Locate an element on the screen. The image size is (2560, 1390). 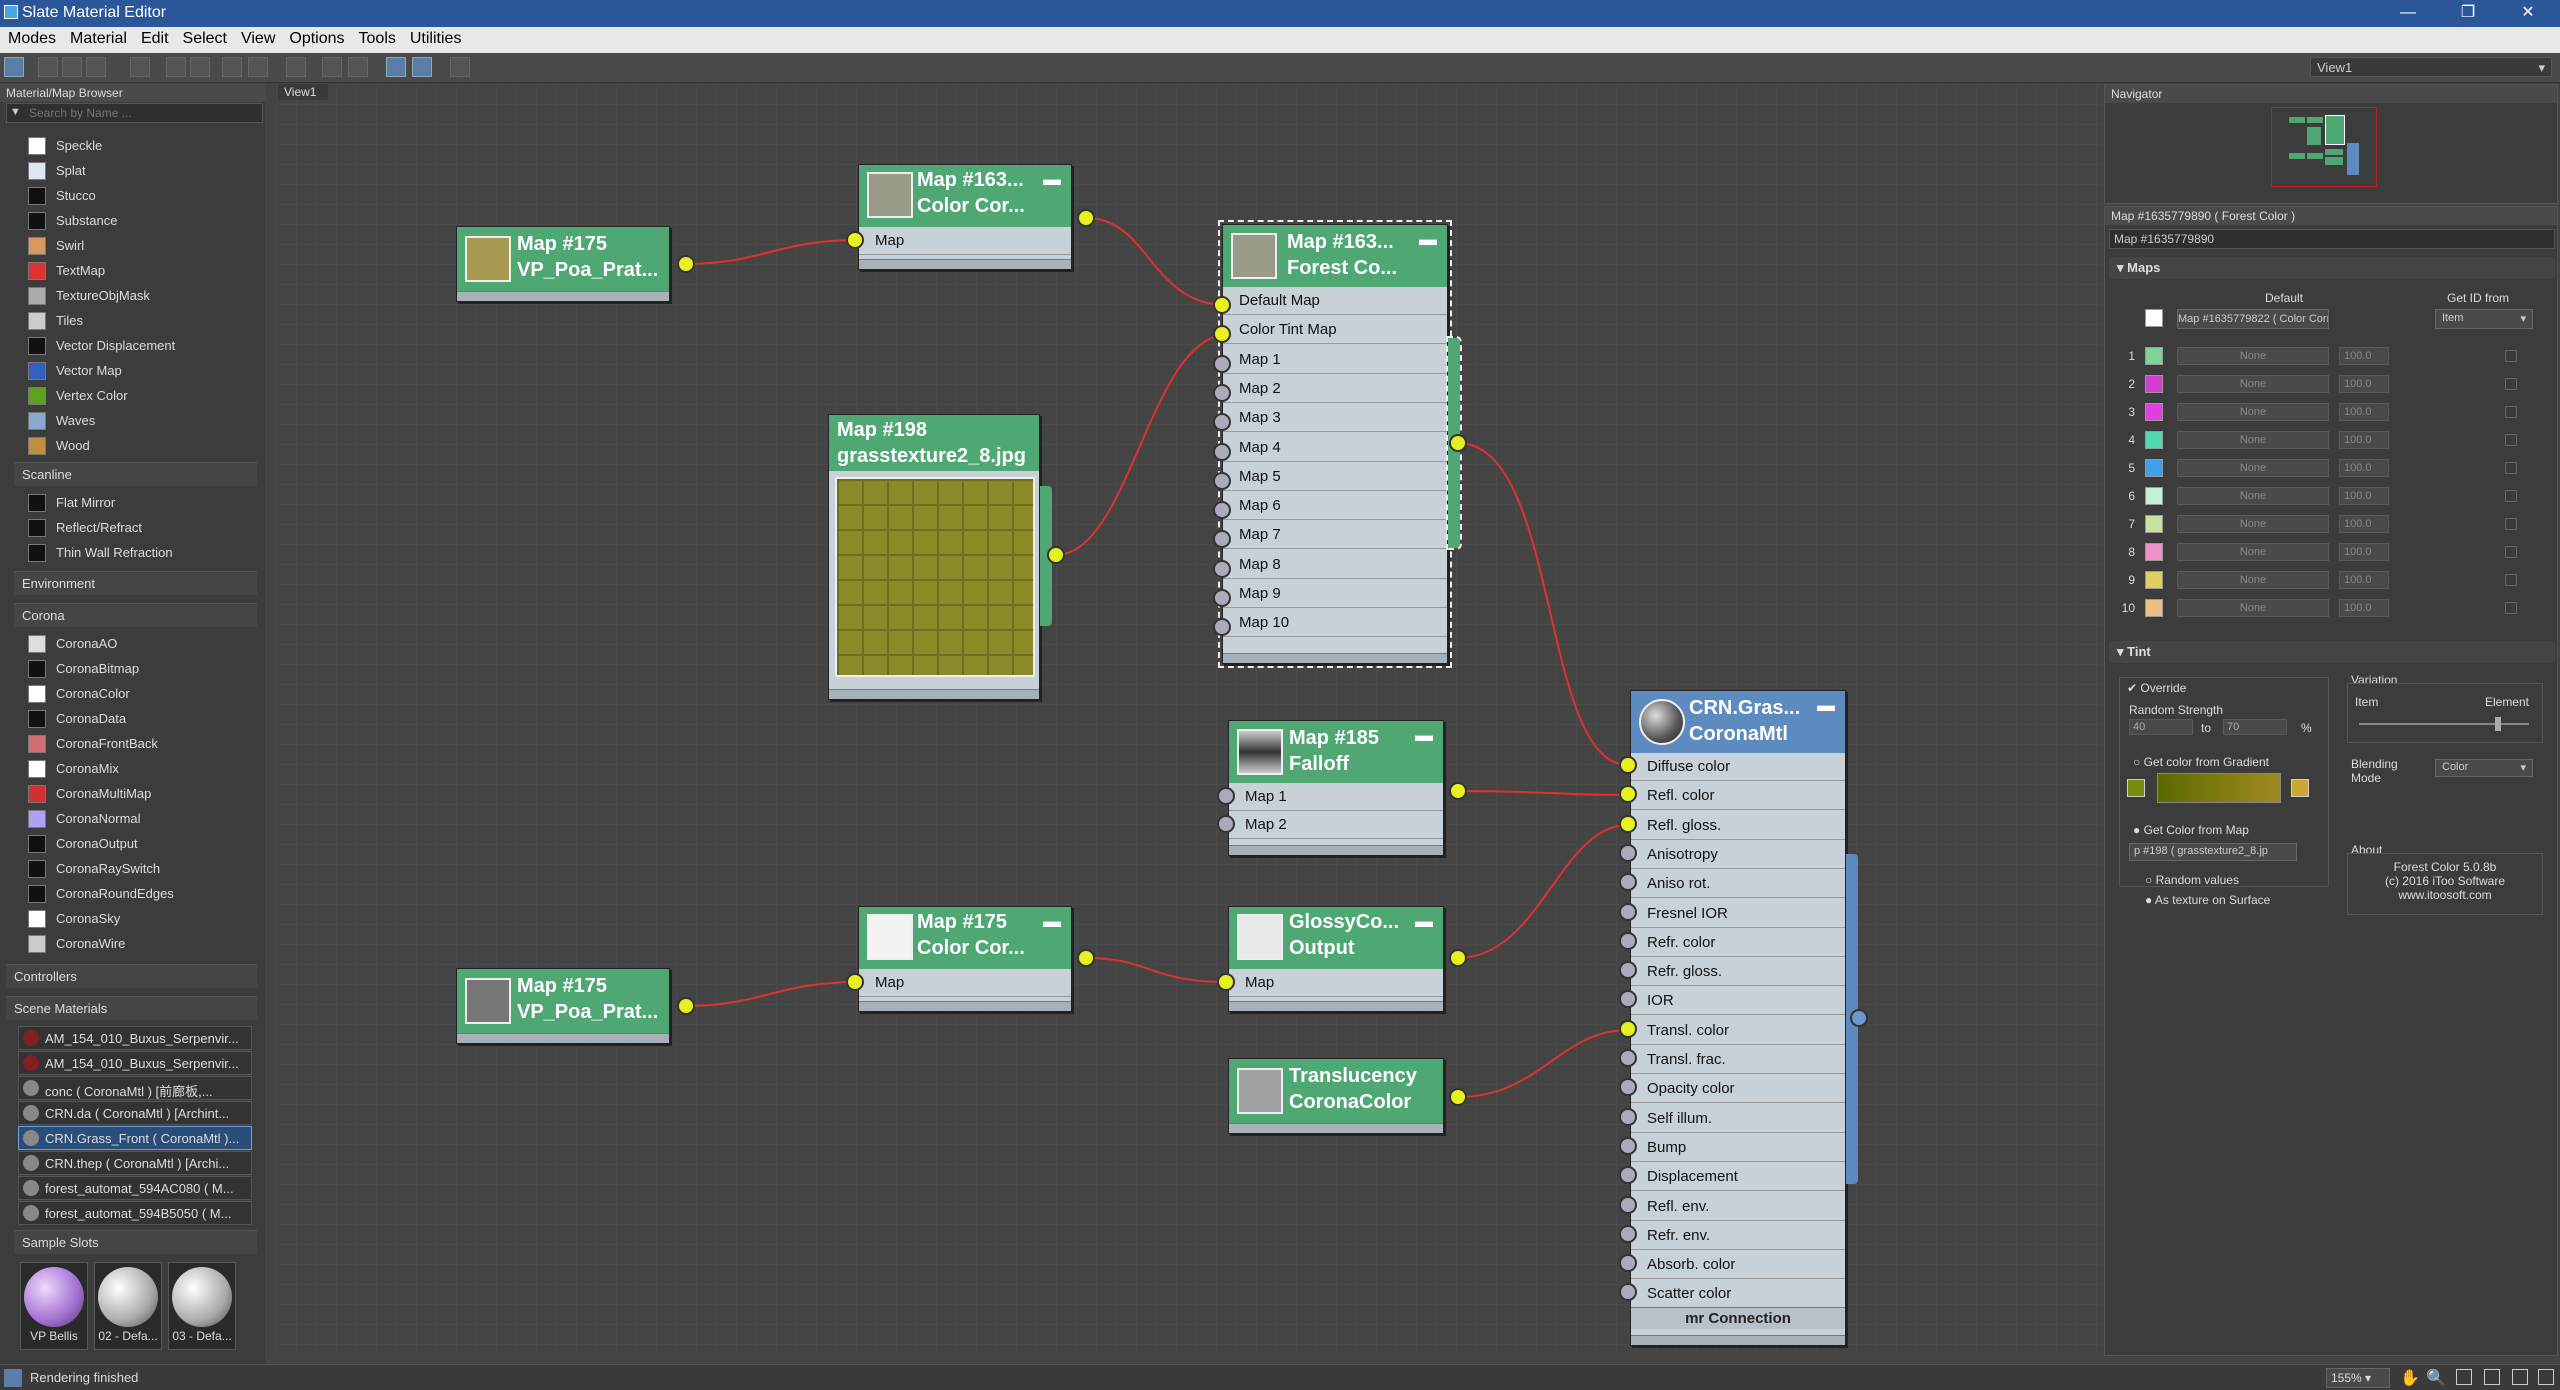
color-map-button: p #198 ( grasstexture2_8.jp is located at coordinates (2213, 852).